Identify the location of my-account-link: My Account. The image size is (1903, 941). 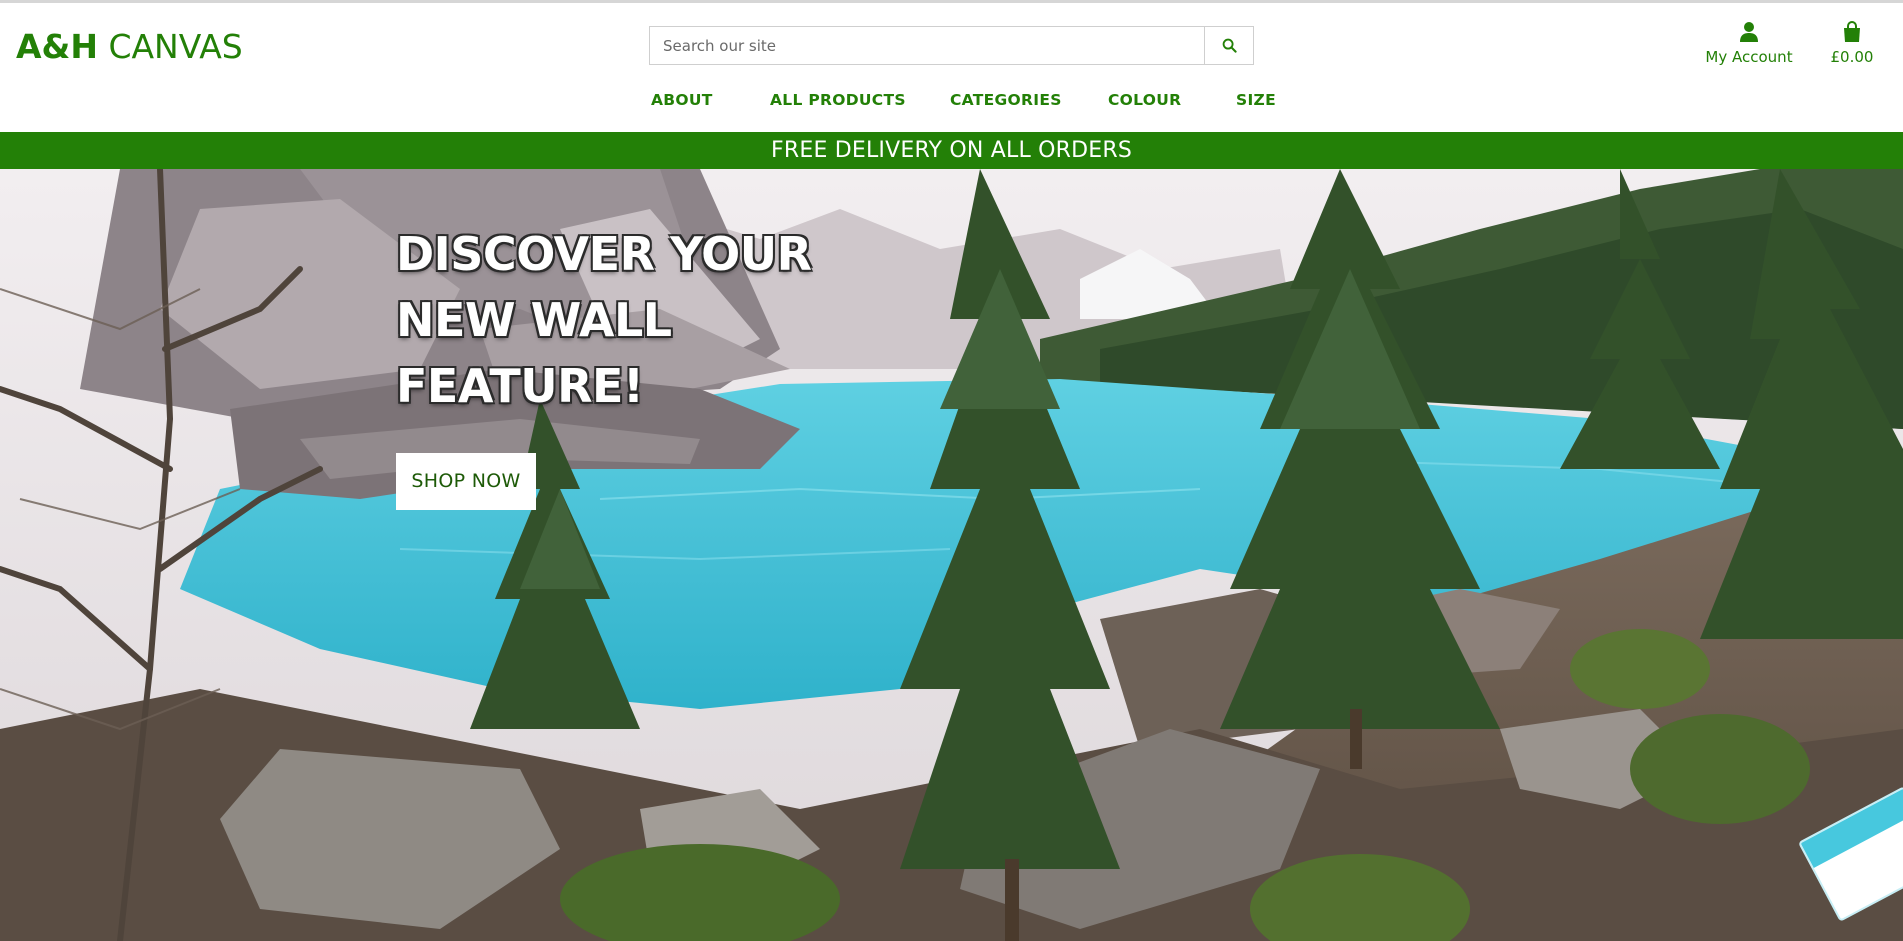
(1749, 43).